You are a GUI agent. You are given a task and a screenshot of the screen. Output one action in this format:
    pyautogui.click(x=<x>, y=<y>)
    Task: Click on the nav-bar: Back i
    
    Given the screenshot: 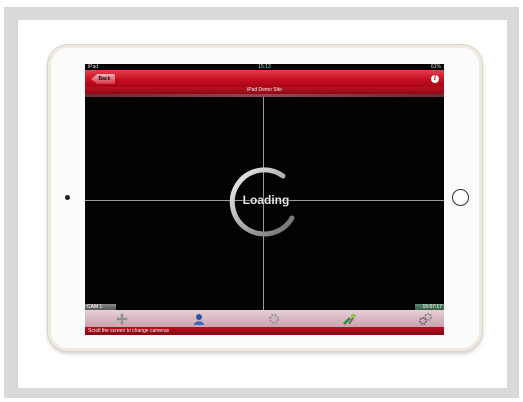 What is the action you would take?
    pyautogui.click(x=264, y=78)
    